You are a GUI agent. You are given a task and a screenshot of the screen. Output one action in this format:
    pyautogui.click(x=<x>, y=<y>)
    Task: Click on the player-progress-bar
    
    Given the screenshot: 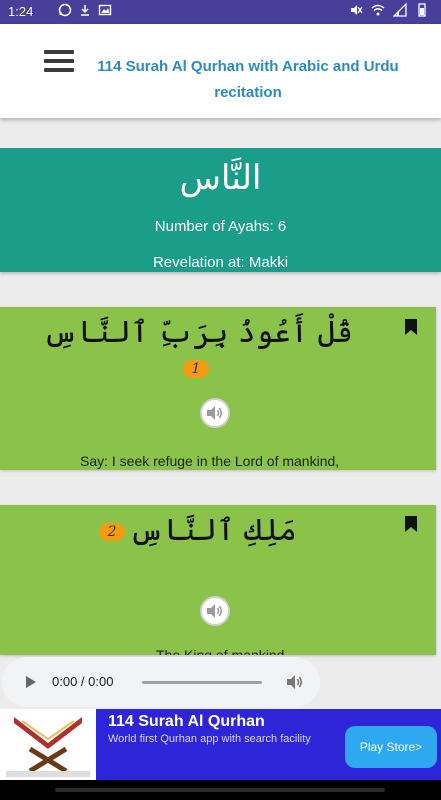 What is the action you would take?
    pyautogui.click(x=202, y=682)
    